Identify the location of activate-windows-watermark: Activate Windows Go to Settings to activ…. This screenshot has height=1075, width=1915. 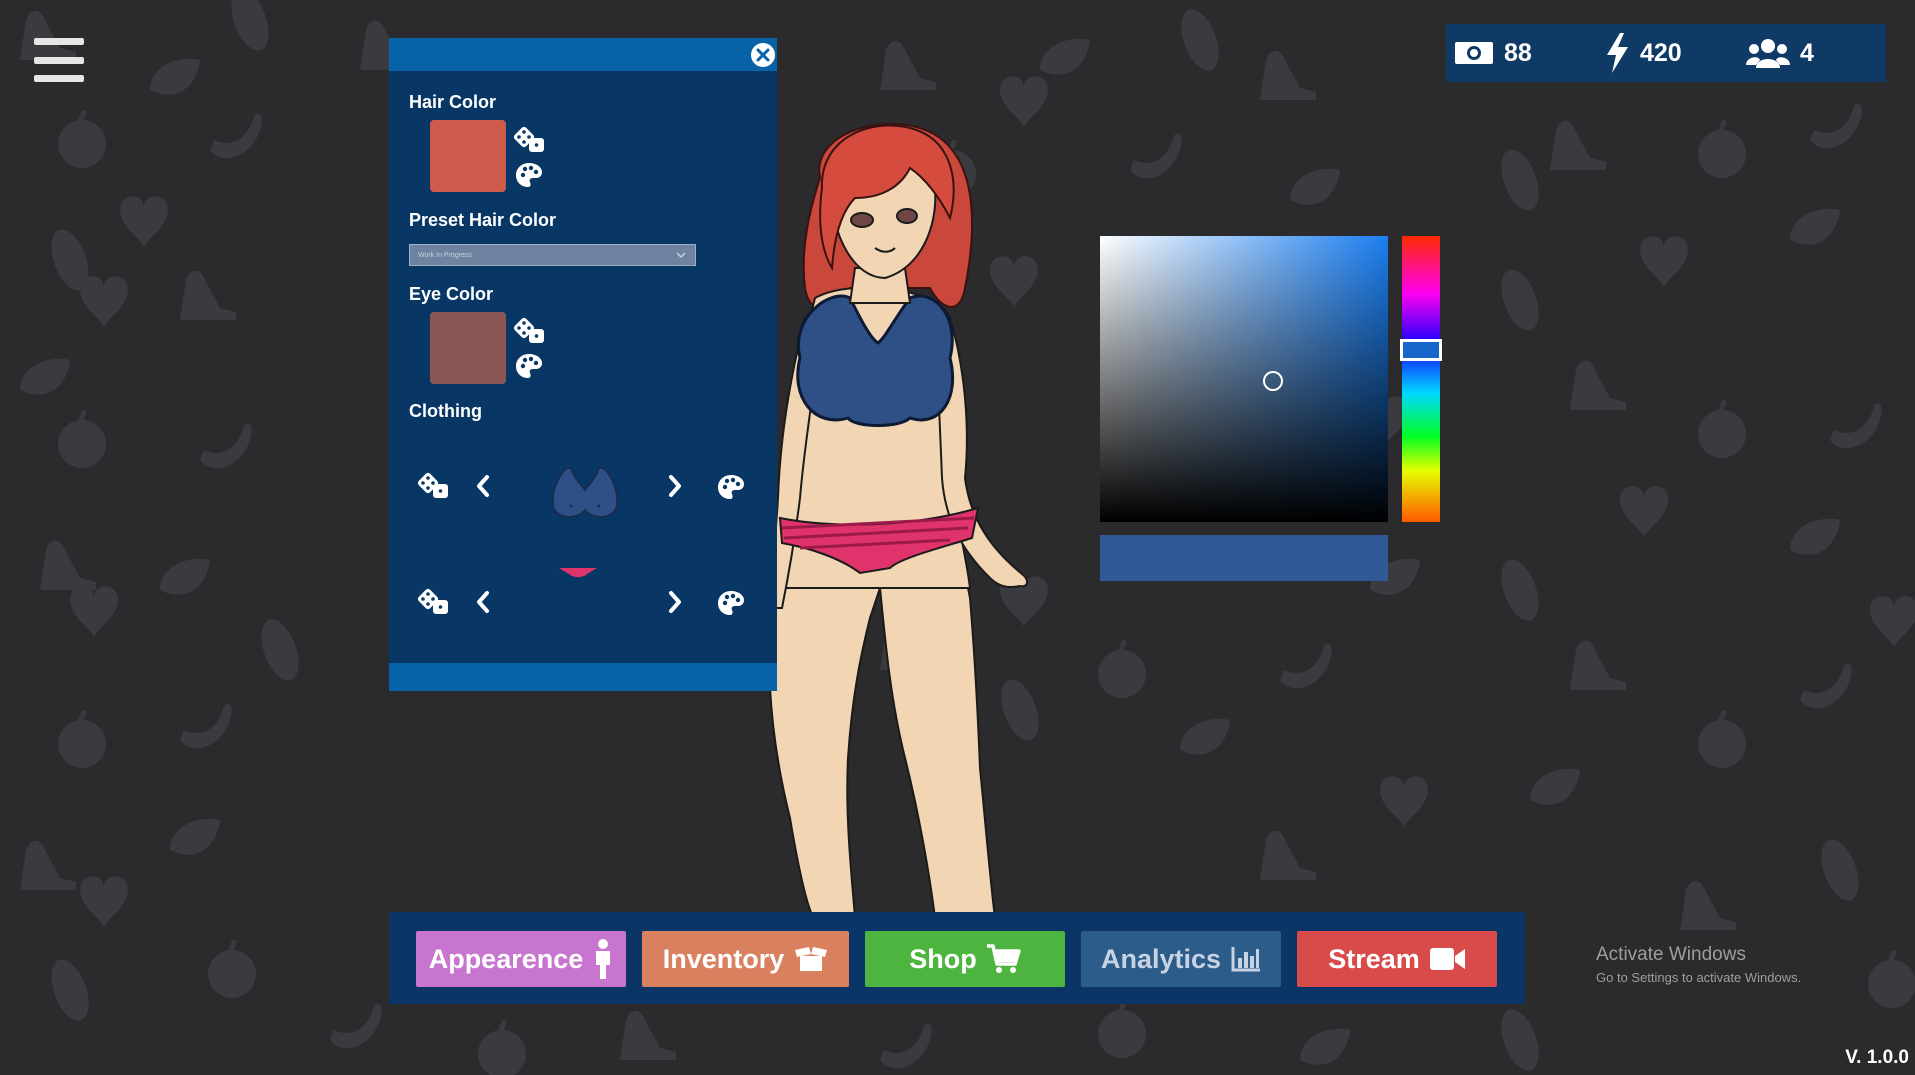
(1698, 964).